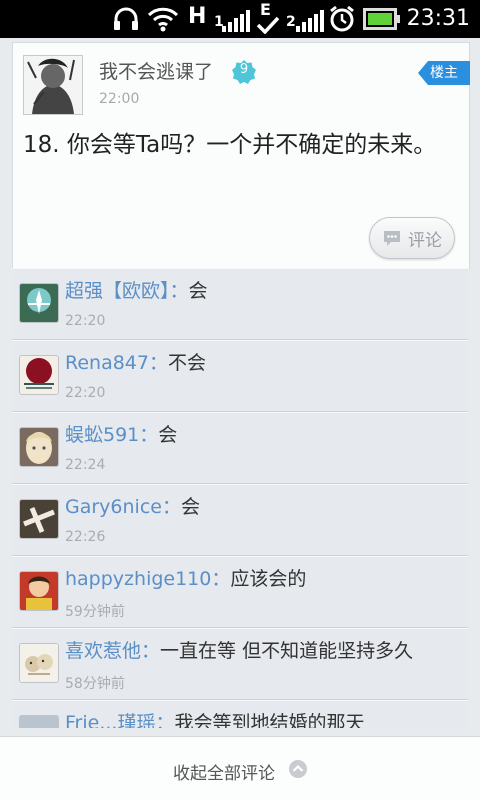 The height and width of the screenshot is (801, 480). Describe the element at coordinates (425, 241) in the screenshot. I see `comment-button-label: 评论` at that location.